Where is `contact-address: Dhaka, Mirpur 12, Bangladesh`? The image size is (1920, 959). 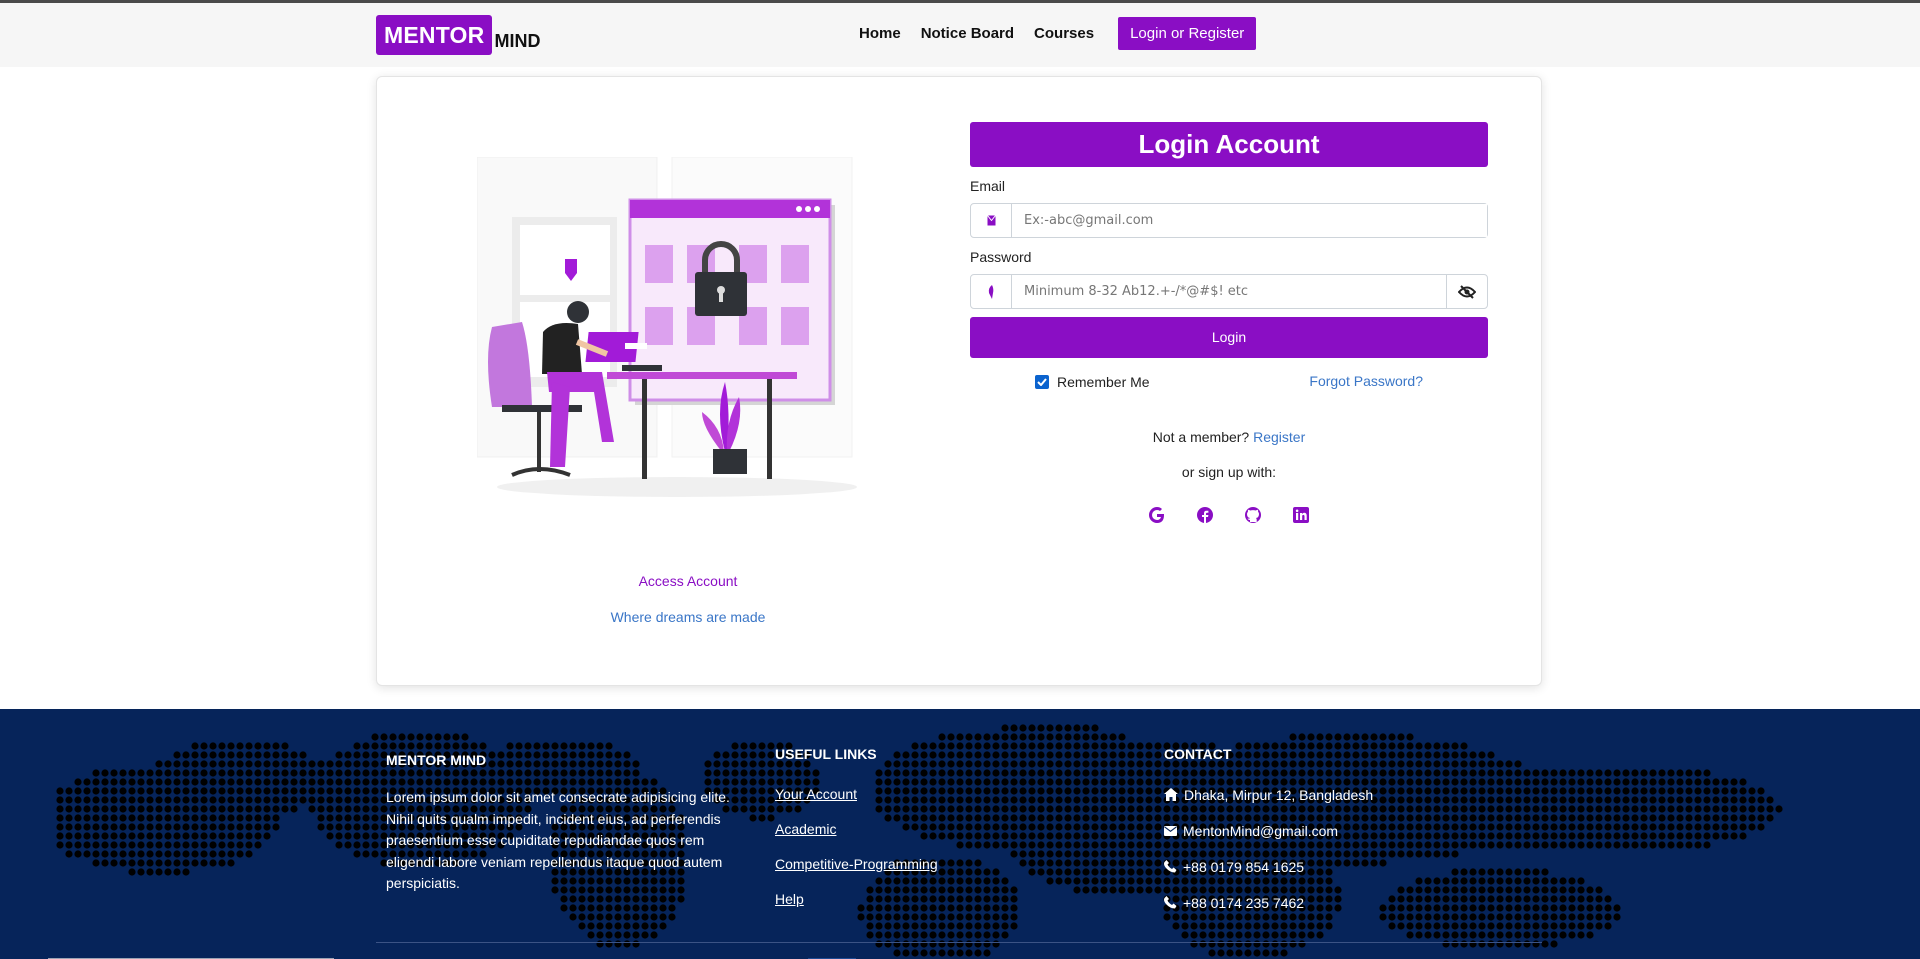 contact-address: Dhaka, Mirpur 12, Bangladesh is located at coordinates (1268, 794).